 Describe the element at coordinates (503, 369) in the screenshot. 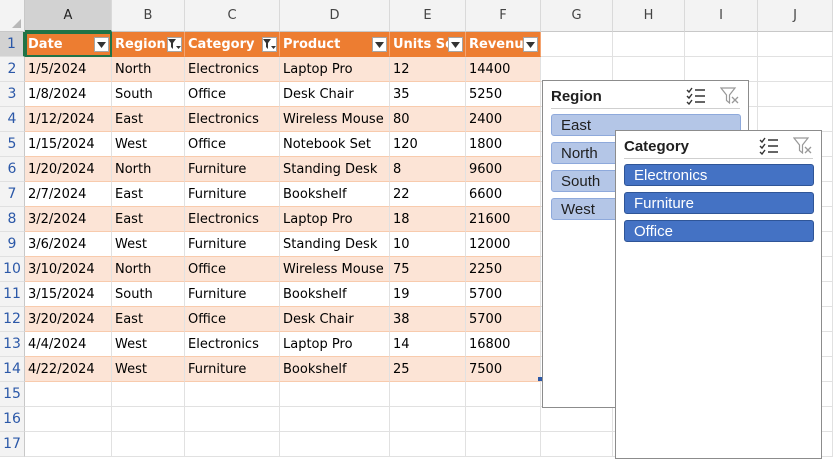

I see `table-cell: 7500` at that location.